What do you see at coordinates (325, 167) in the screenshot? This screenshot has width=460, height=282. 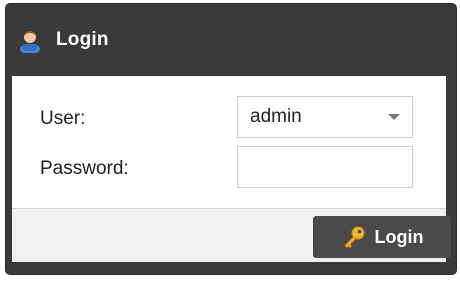 I see `password-field` at bounding box center [325, 167].